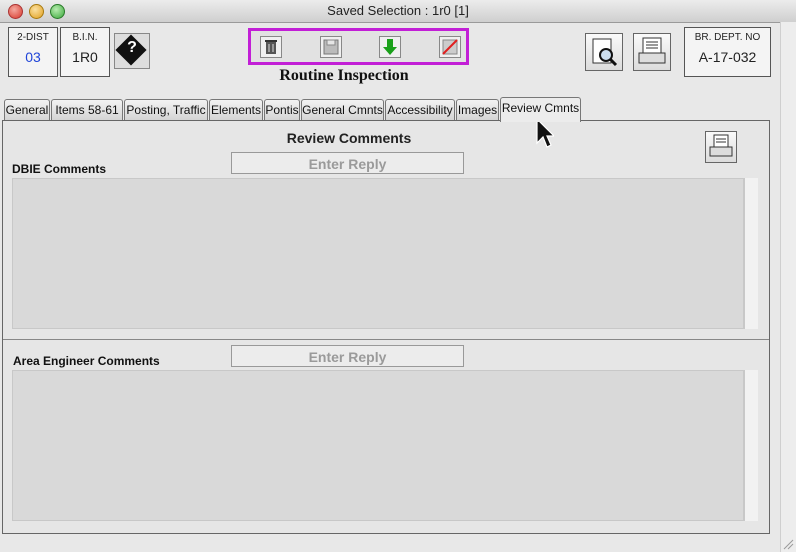 Image resolution: width=796 pixels, height=552 pixels. What do you see at coordinates (85, 37) in the screenshot?
I see `bin-label: B.I.N.` at bounding box center [85, 37].